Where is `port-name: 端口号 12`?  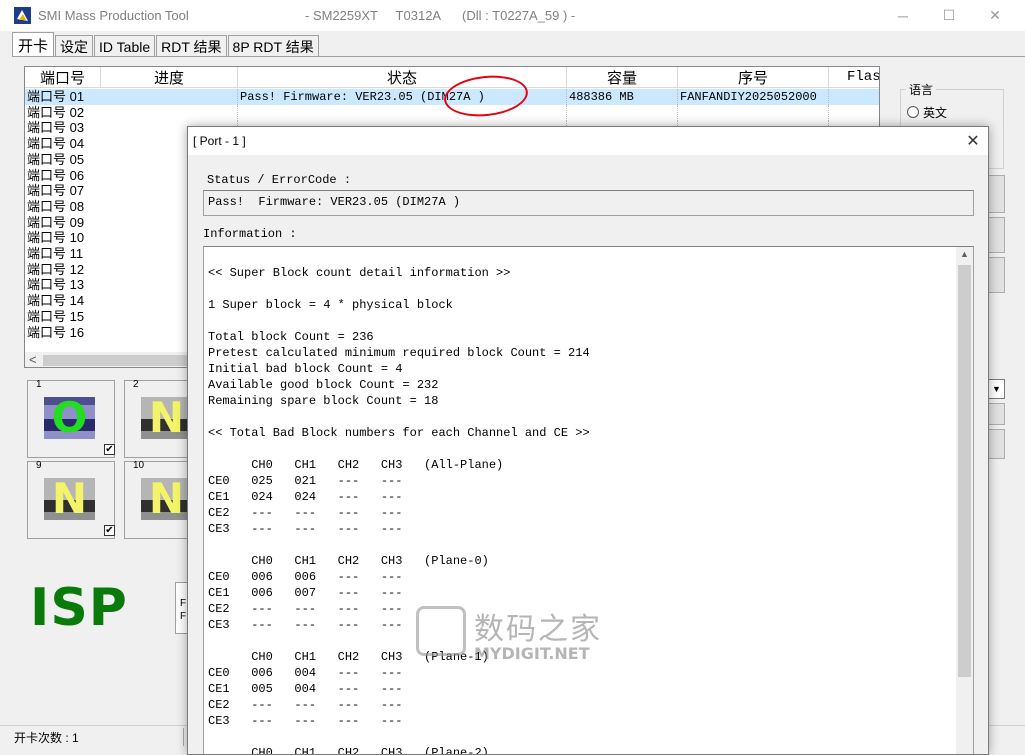
port-name: 端口号 12 is located at coordinates (56, 269).